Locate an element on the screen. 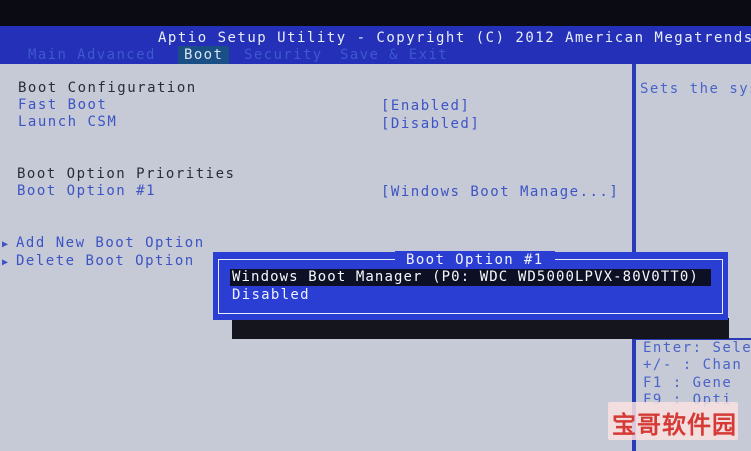 The height and width of the screenshot is (451, 751). boot-option-1-label: Boot Option #1 is located at coordinates (86, 191).